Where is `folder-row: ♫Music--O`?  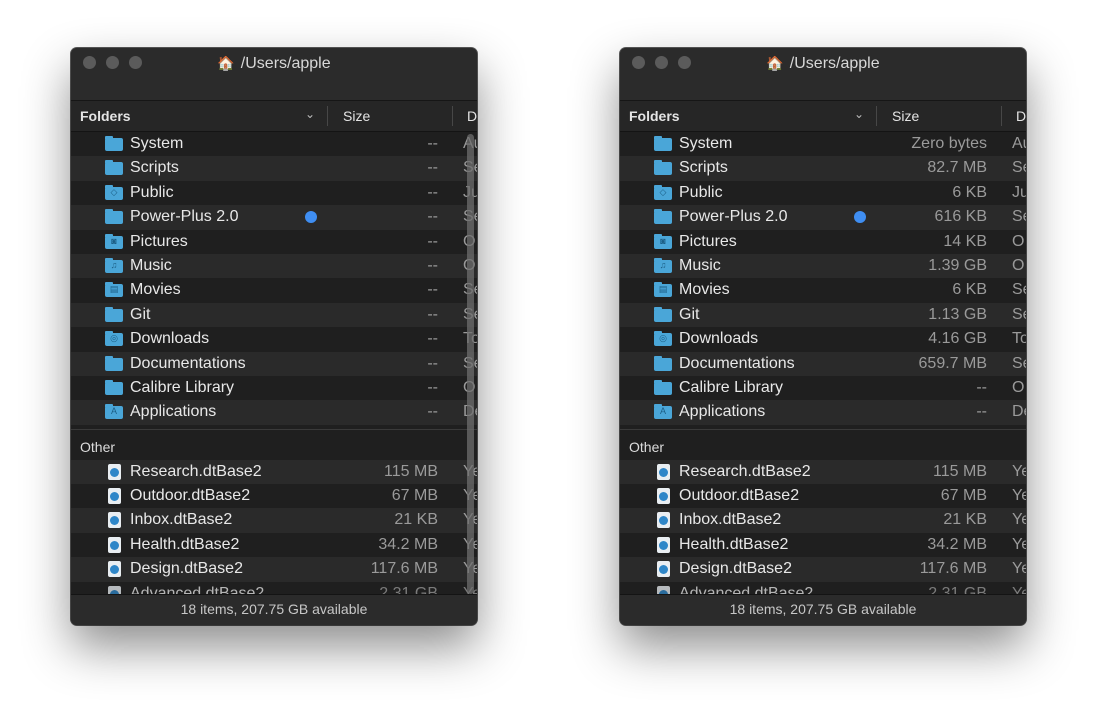 folder-row: ♫Music--O is located at coordinates (274, 266).